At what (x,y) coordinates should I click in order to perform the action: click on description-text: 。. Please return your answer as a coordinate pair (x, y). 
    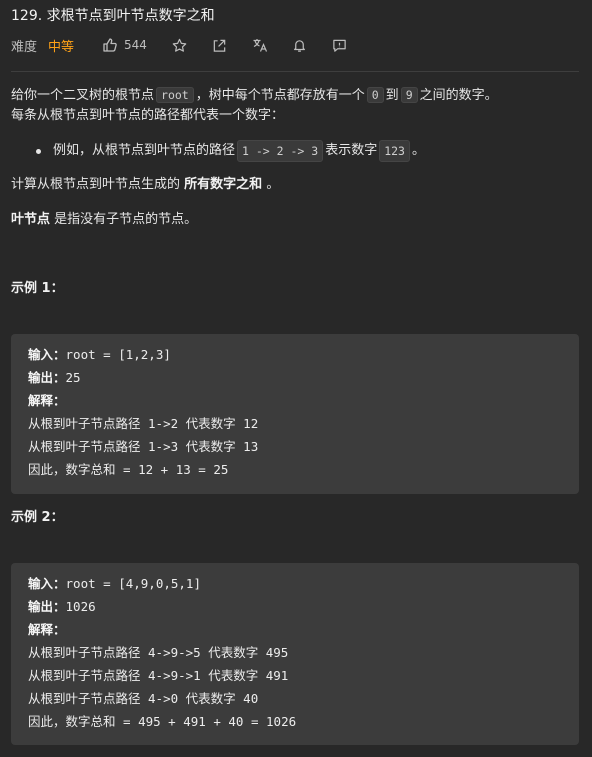
    Looking at the image, I should click on (273, 184).